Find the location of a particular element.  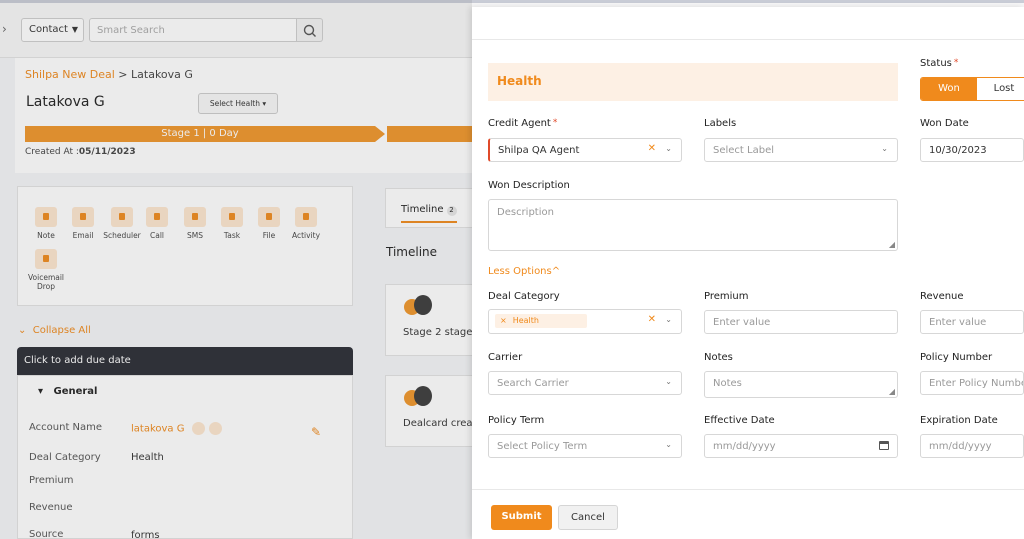

policy-number-label: Policy Number is located at coordinates (956, 357).